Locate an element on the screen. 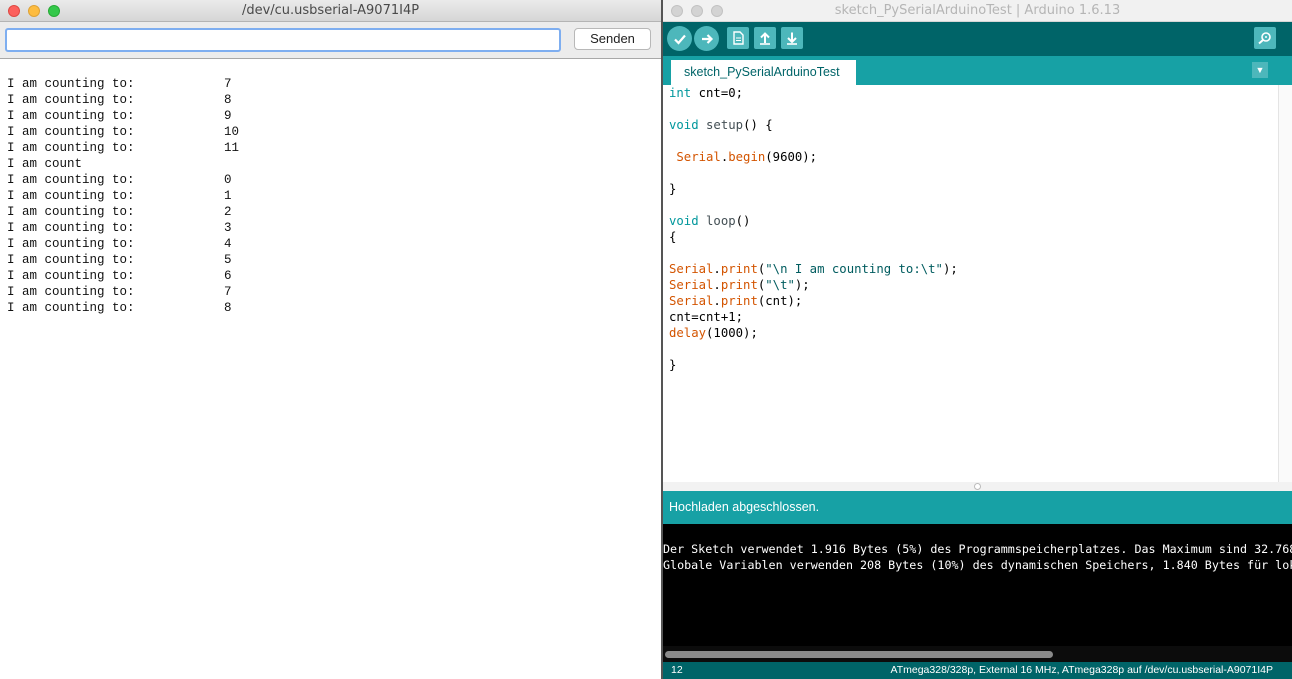 The image size is (1292, 679). serial-titlebar: /dev/cu.usbserial-A9071I4P is located at coordinates (330, 11).